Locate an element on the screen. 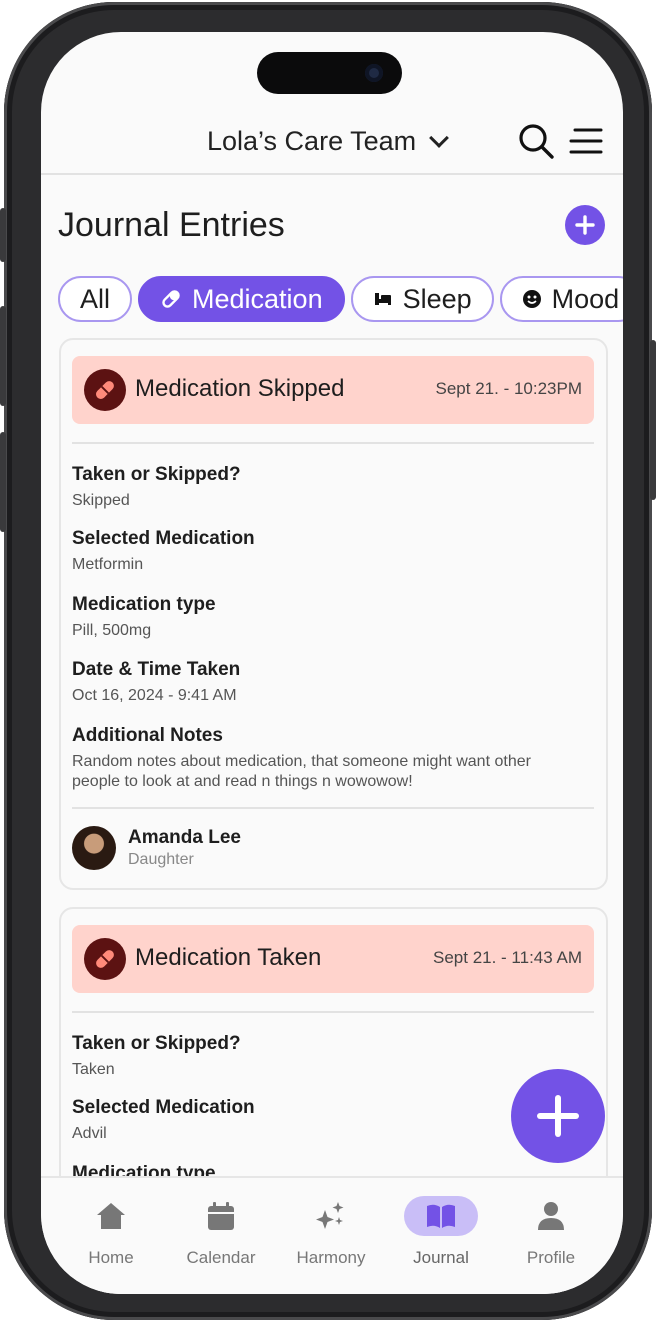 This screenshot has height=1322, width=656. filter-chip-medication: Medication is located at coordinates (241, 299).